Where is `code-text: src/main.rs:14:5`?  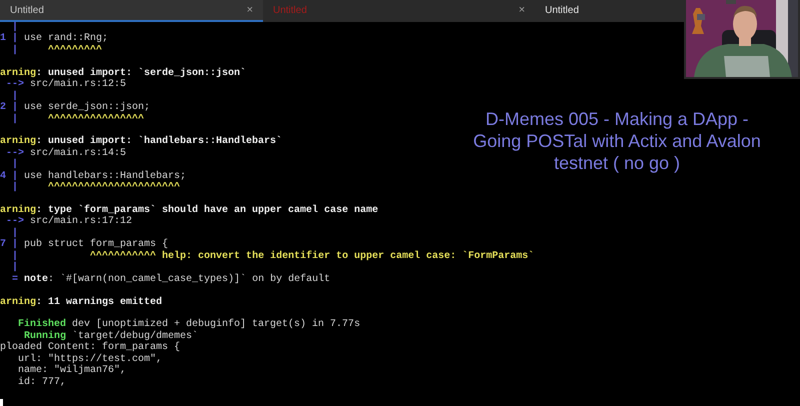 code-text: src/main.rs:14:5 is located at coordinates (77, 153).